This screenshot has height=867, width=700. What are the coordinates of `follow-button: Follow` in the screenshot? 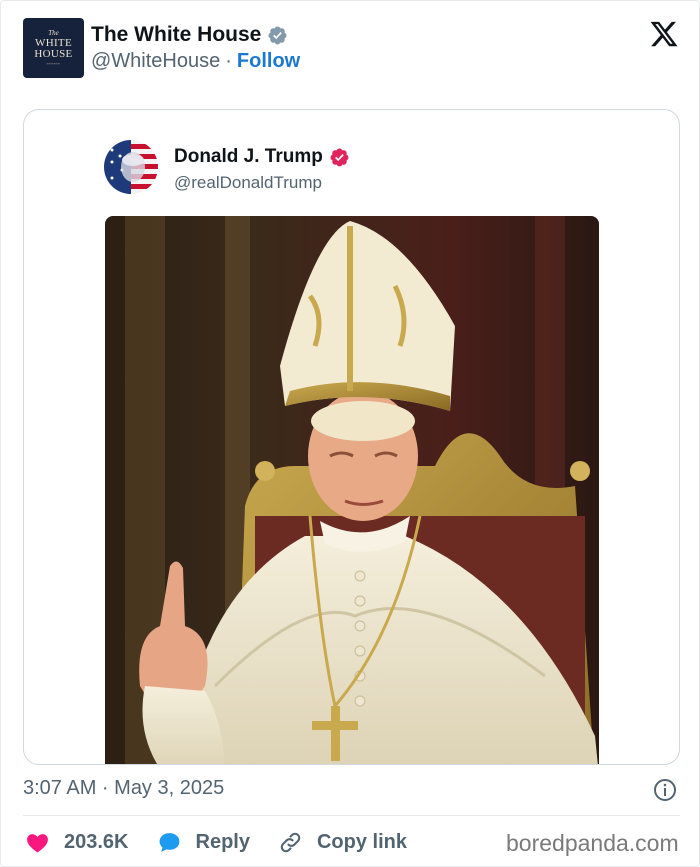 It's located at (268, 61).